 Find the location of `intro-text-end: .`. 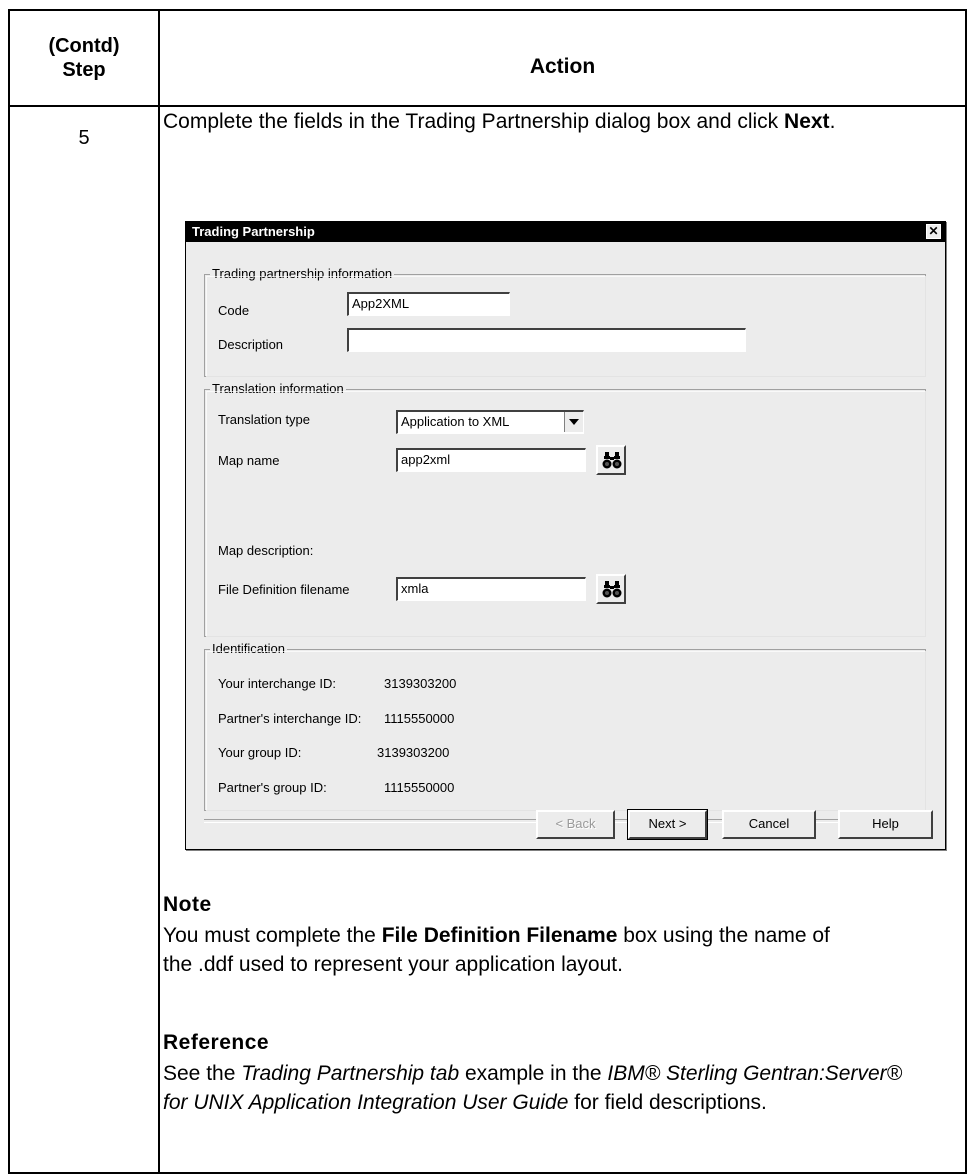

intro-text-end: . is located at coordinates (832, 121).